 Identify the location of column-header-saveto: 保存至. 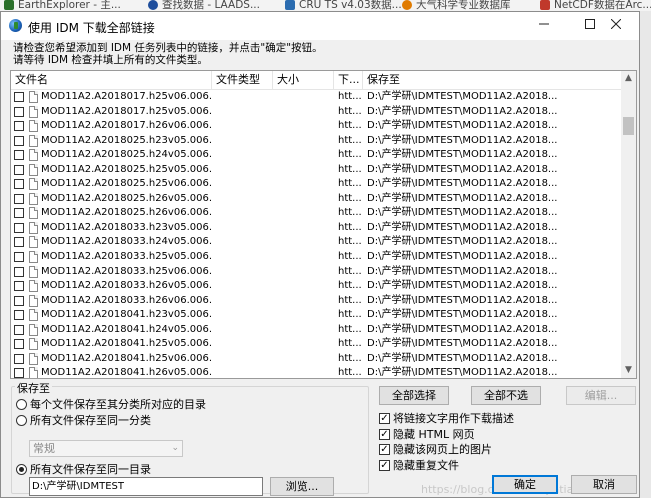
(492, 80).